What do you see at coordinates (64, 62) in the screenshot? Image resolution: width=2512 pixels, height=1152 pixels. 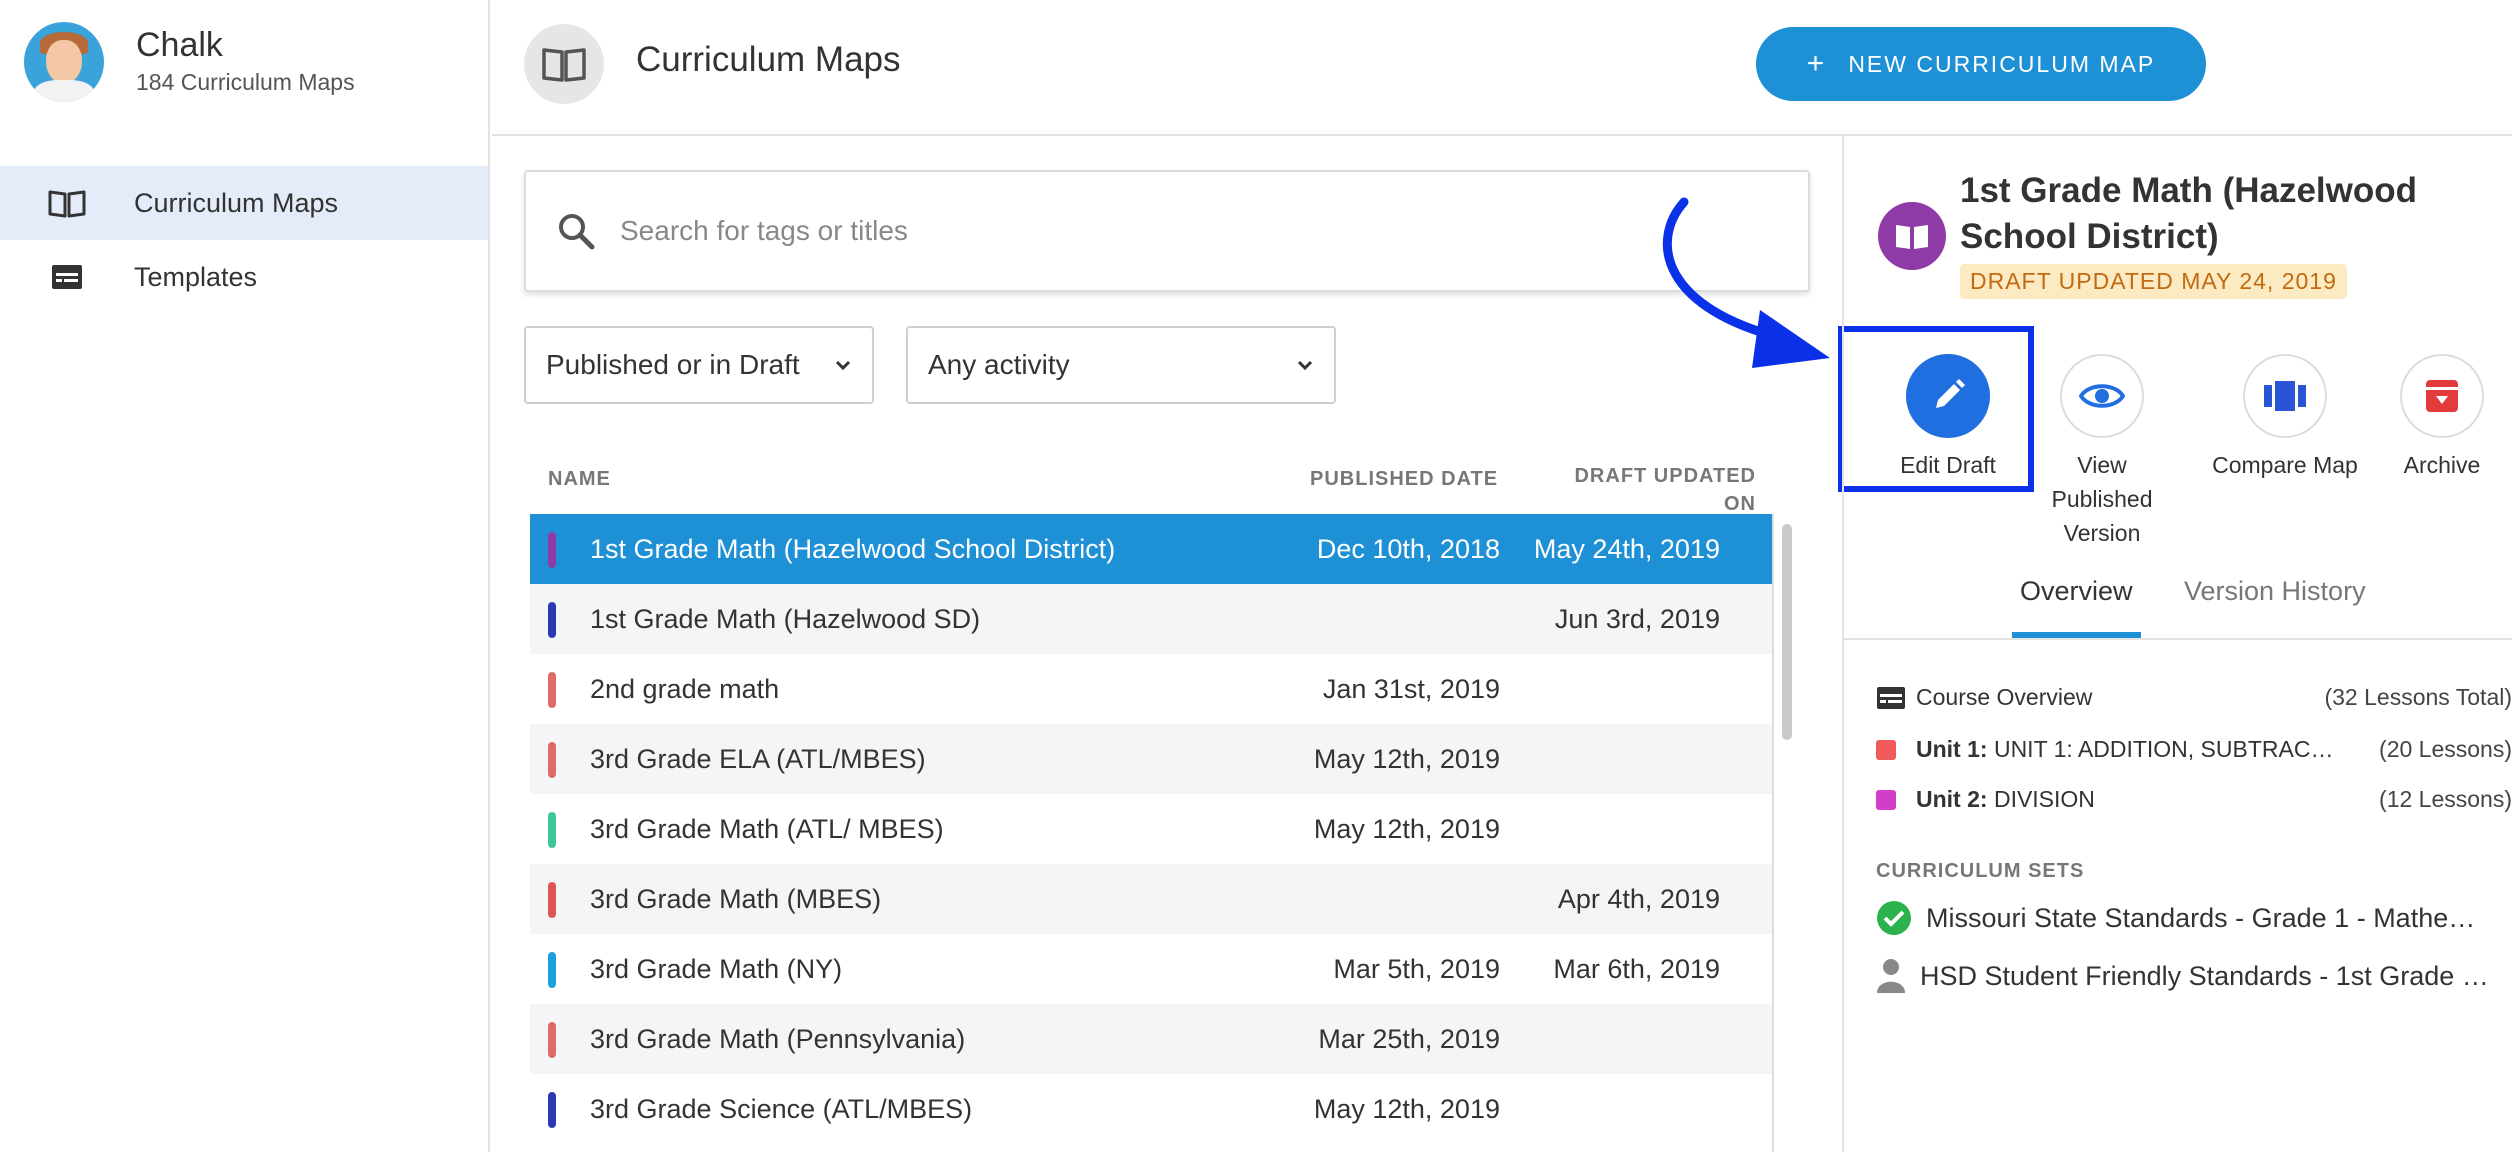 I see `avatar` at bounding box center [64, 62].